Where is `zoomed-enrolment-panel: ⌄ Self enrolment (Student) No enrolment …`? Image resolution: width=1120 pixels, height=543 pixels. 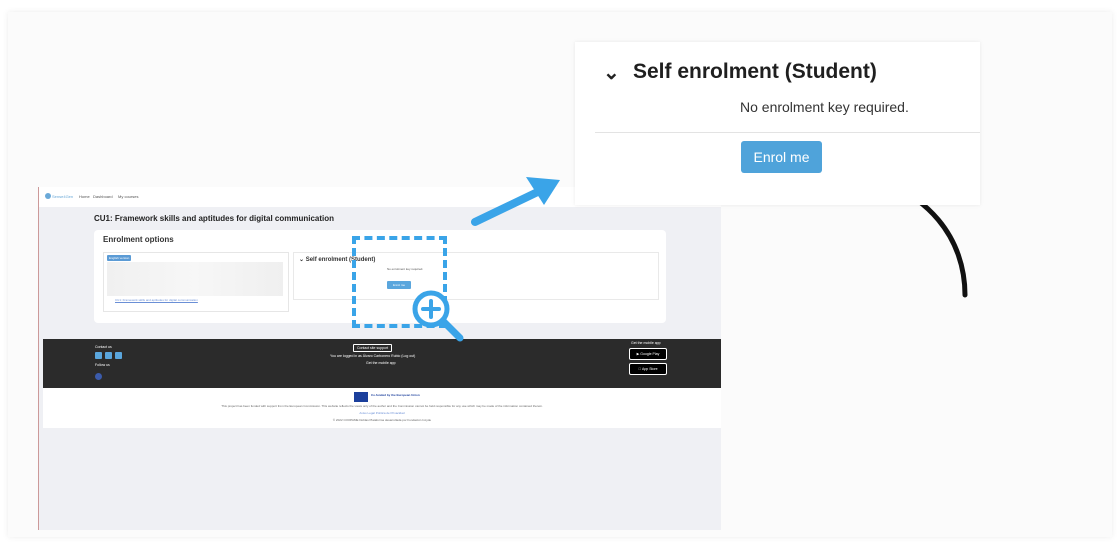 zoomed-enrolment-panel: ⌄ Self enrolment (Student) No enrolment … is located at coordinates (777, 123).